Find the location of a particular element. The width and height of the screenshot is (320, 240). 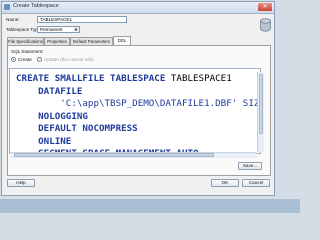

sql-line: CREATE SMALLFILE TABLESPACE TABLESPACE1 is located at coordinates (137, 79).